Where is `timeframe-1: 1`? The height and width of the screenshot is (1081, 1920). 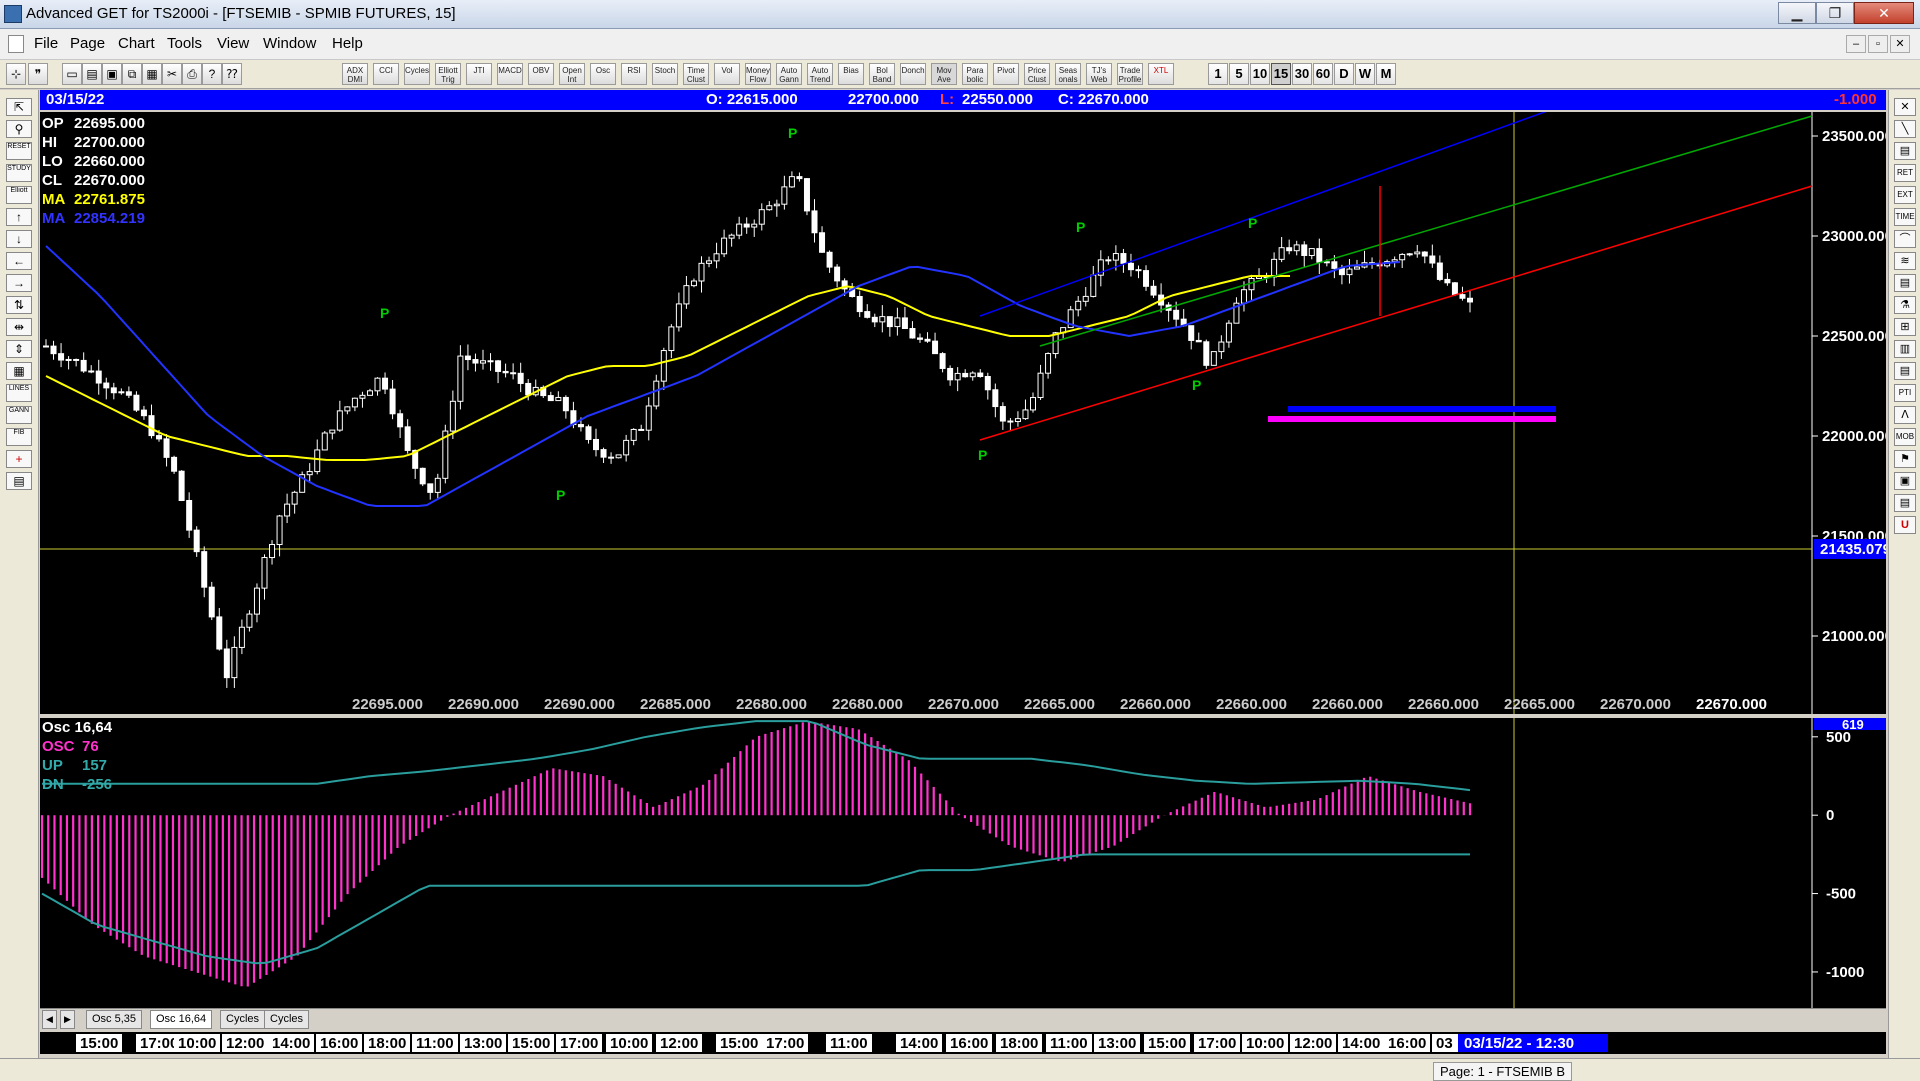 timeframe-1: 1 is located at coordinates (1218, 74).